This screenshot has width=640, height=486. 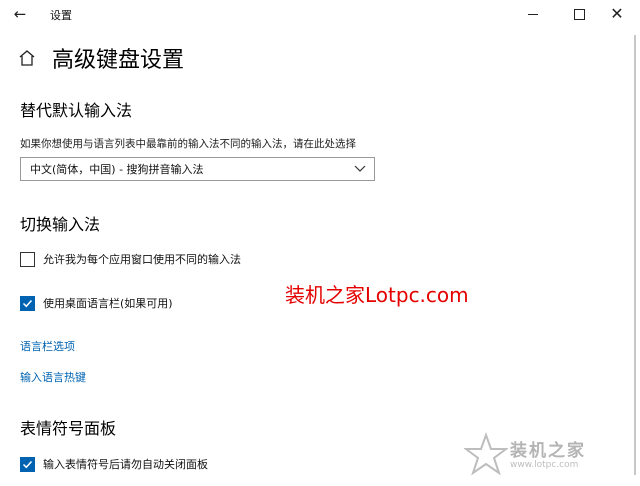 I want to click on input-language-hotkeys-link: 输入语言热键, so click(x=53, y=377).